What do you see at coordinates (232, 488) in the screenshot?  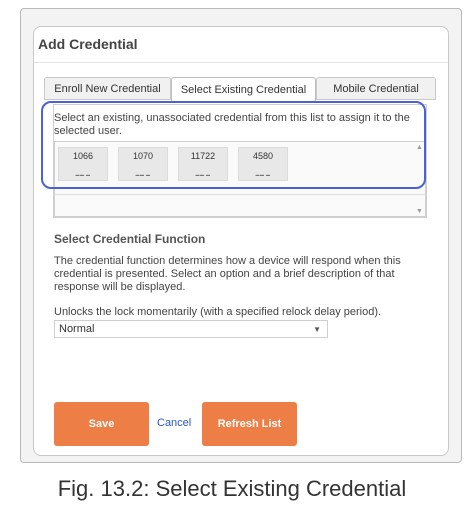 I see `figure-caption: Fig. 13.2: Select Existing Credential` at bounding box center [232, 488].